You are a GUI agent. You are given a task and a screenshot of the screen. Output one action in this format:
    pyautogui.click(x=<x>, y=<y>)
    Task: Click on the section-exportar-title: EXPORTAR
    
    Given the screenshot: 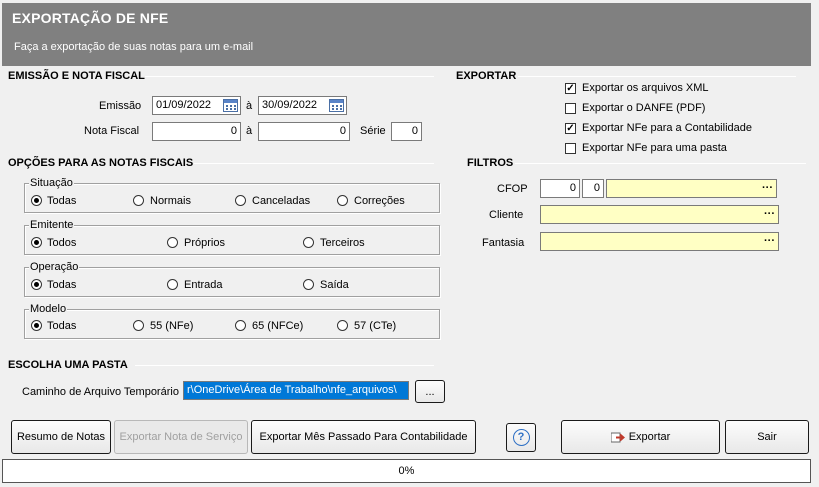 What is the action you would take?
    pyautogui.click(x=486, y=76)
    